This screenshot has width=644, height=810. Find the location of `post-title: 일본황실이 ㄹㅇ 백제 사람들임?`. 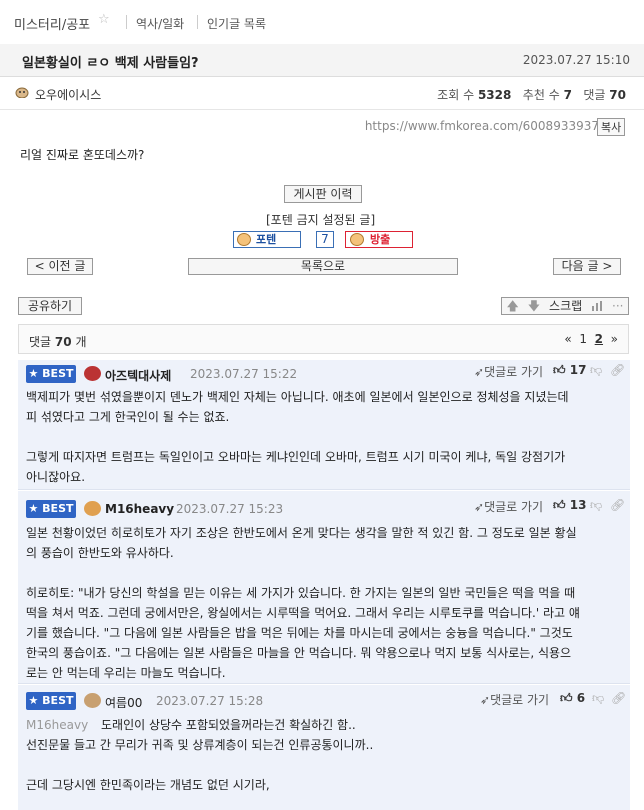

post-title: 일본황실이 ㄹㅇ 백제 사람들임? is located at coordinates (110, 61).